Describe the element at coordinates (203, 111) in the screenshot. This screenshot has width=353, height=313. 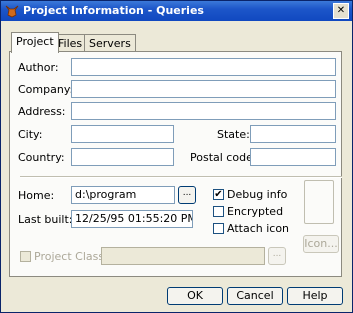
I see `address-field` at that location.